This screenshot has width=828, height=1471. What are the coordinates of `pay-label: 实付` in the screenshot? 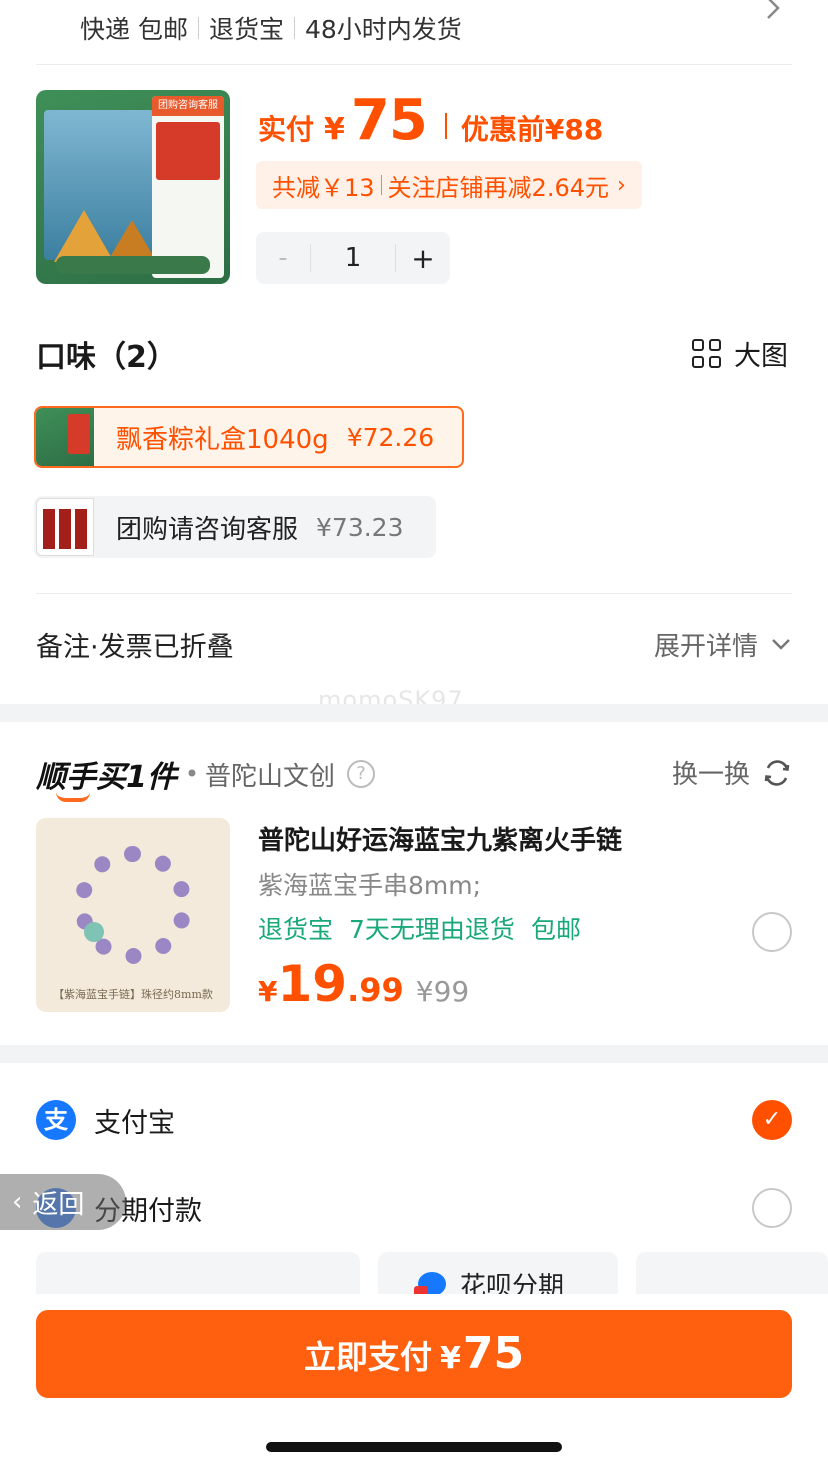 It's located at (286, 129).